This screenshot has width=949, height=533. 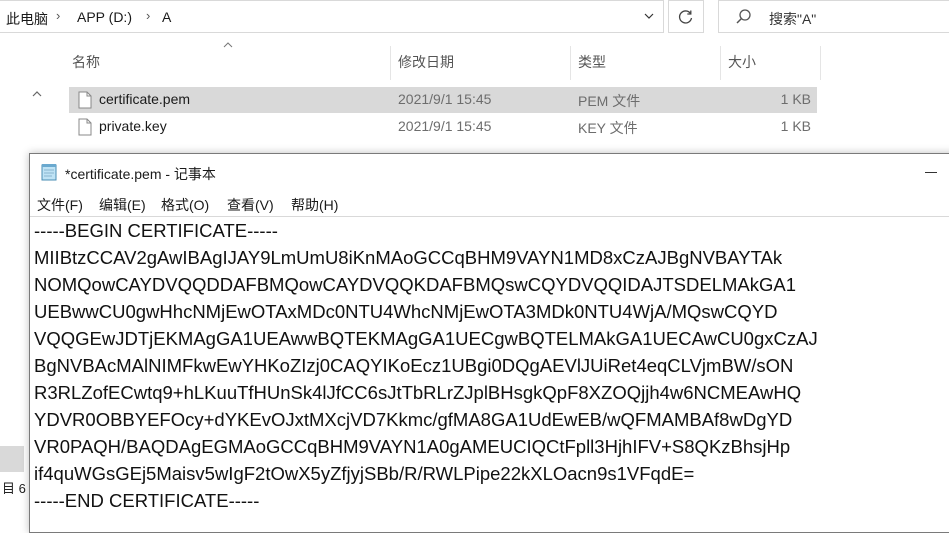 I want to click on address-bar: 此电脑 › APP (D:) › A, so click(x=332, y=16).